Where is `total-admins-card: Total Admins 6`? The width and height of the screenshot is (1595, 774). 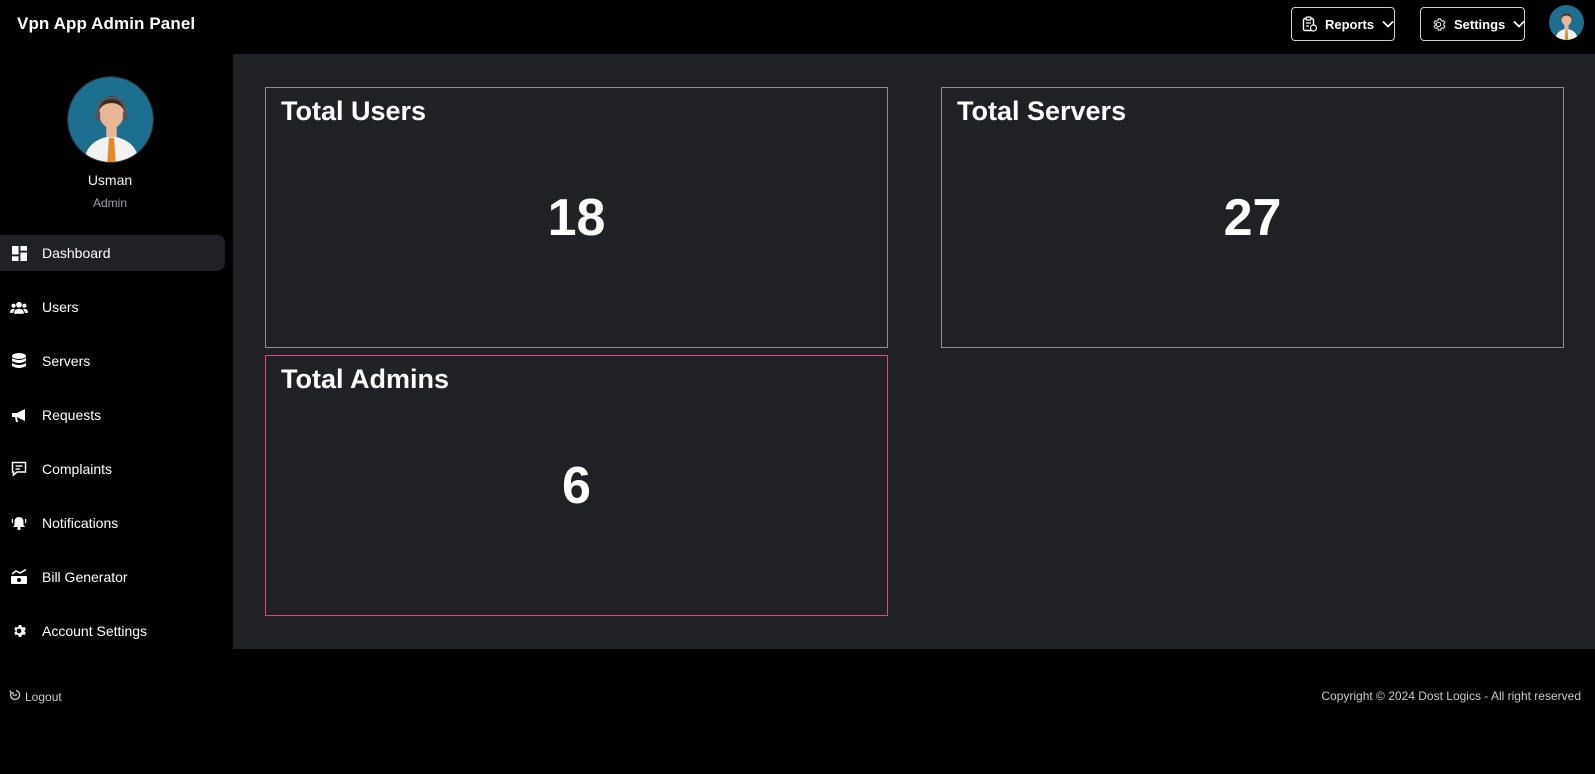
total-admins-card: Total Admins 6 is located at coordinates (576, 485).